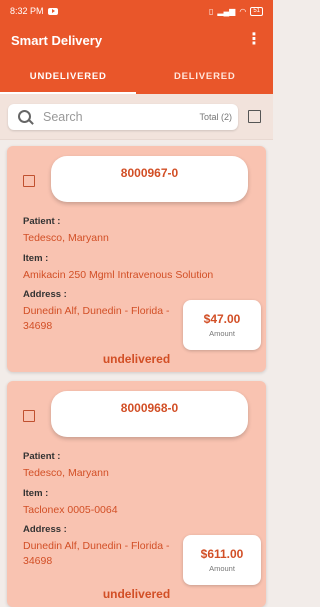 The height and width of the screenshot is (607, 320). What do you see at coordinates (136, 11) in the screenshot?
I see `status-bar: 8:32 PM ▯ ▂▄▆ ◠ 51` at bounding box center [136, 11].